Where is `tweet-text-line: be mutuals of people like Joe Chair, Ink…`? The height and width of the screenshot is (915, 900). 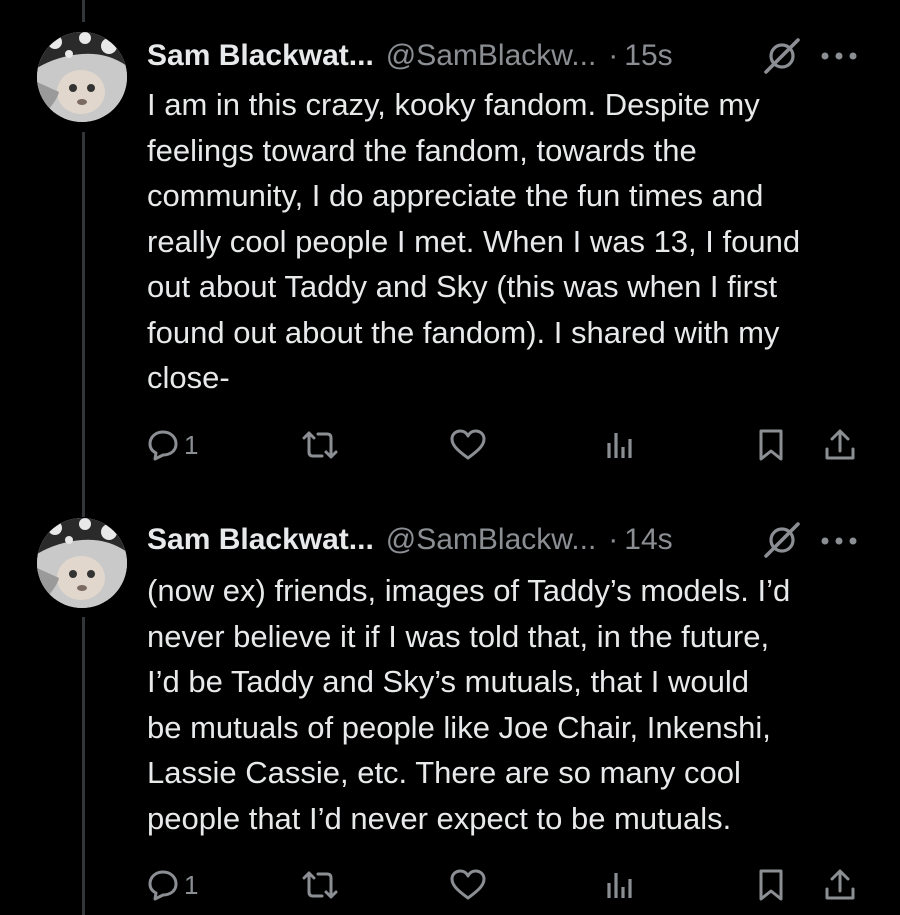 tweet-text-line: be mutuals of people like Joe Chair, Ink… is located at coordinates (459, 727).